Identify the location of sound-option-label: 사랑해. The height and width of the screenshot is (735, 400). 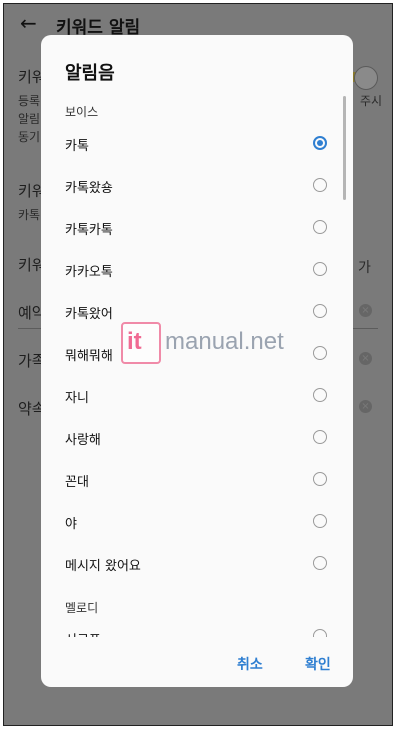
(83, 440).